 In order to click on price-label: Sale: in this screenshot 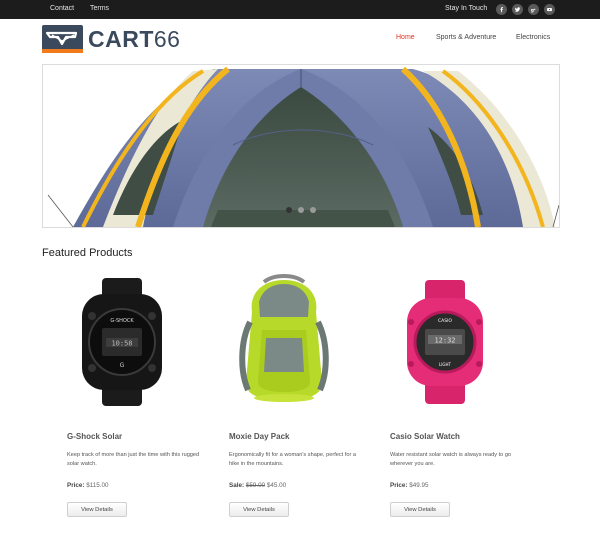, I will do `click(237, 485)`.